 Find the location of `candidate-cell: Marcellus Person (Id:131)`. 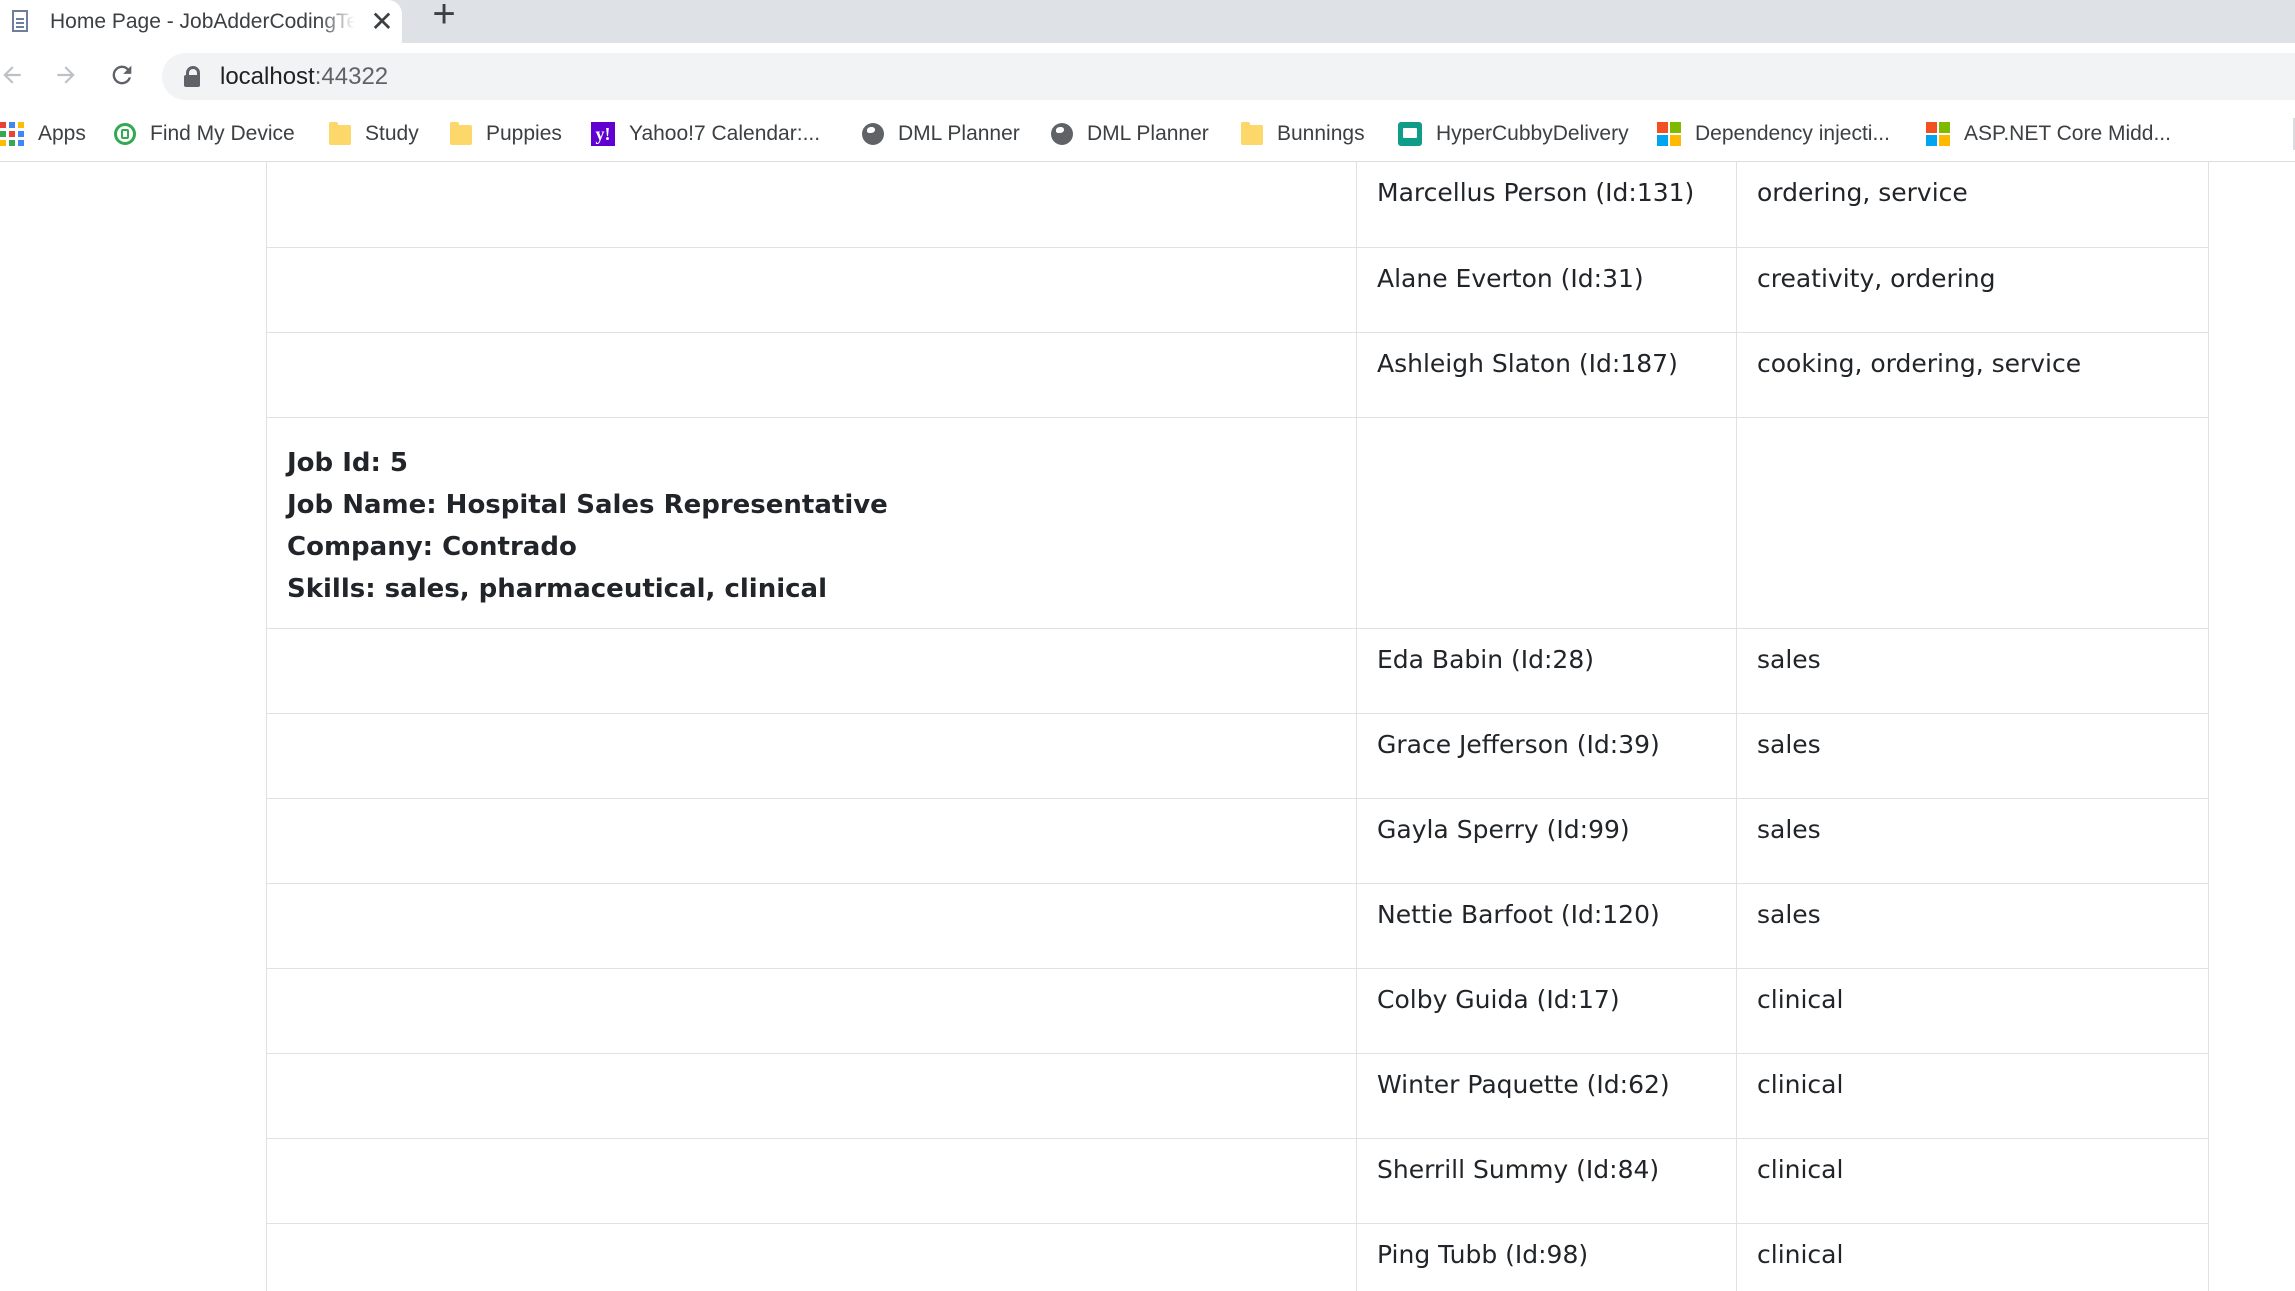

candidate-cell: Marcellus Person (Id:131) is located at coordinates (1546, 205).